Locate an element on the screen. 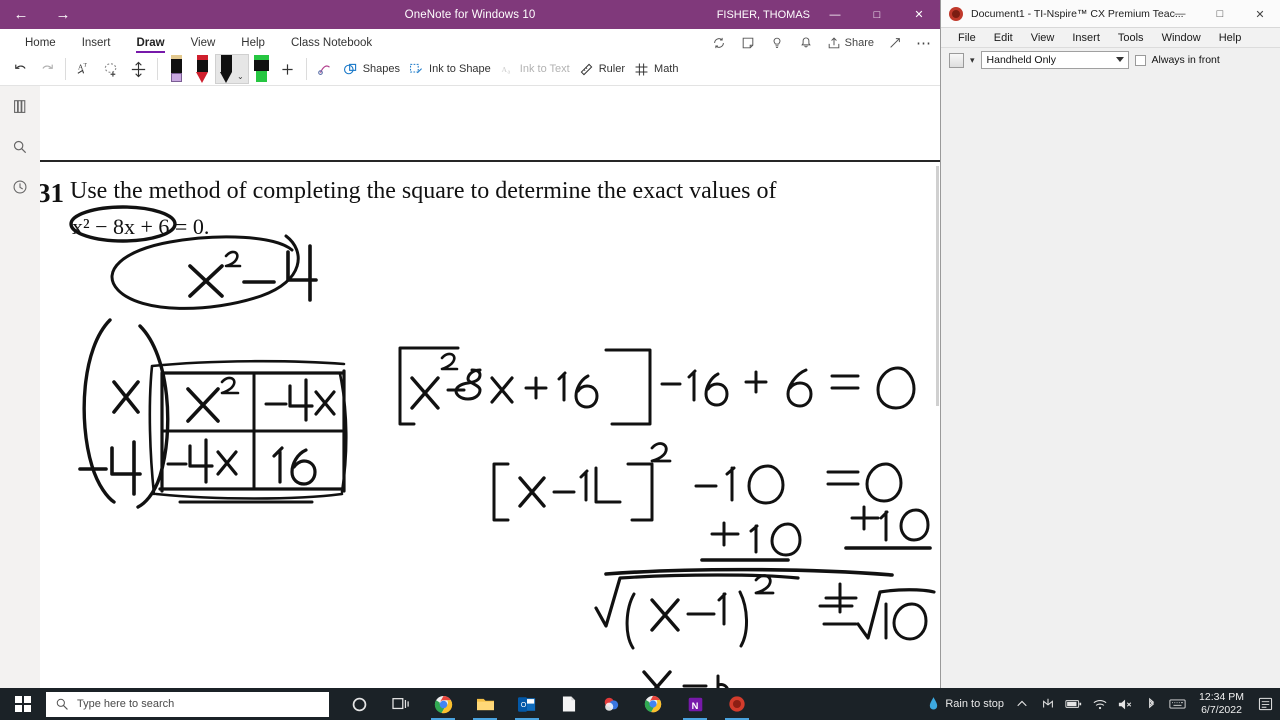 The height and width of the screenshot is (720, 1280). svg-text: N is located at coordinates (694, 705).